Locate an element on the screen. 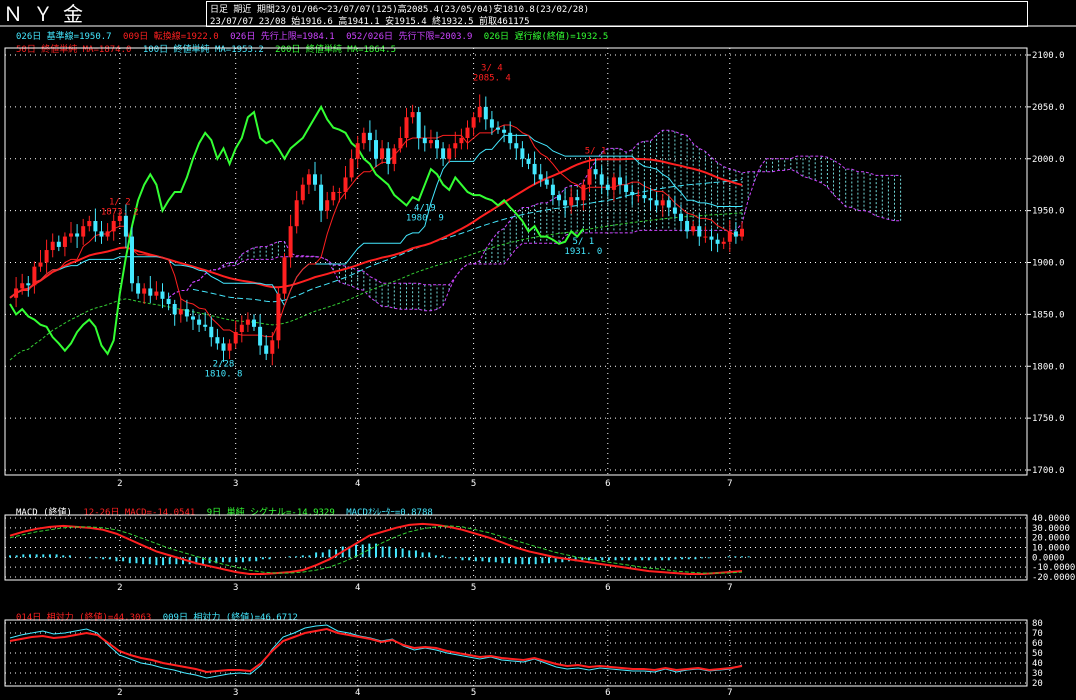 The width and height of the screenshot is (1076, 700). y-tick-label-price: 2050.0 is located at coordinates (1048, 108).